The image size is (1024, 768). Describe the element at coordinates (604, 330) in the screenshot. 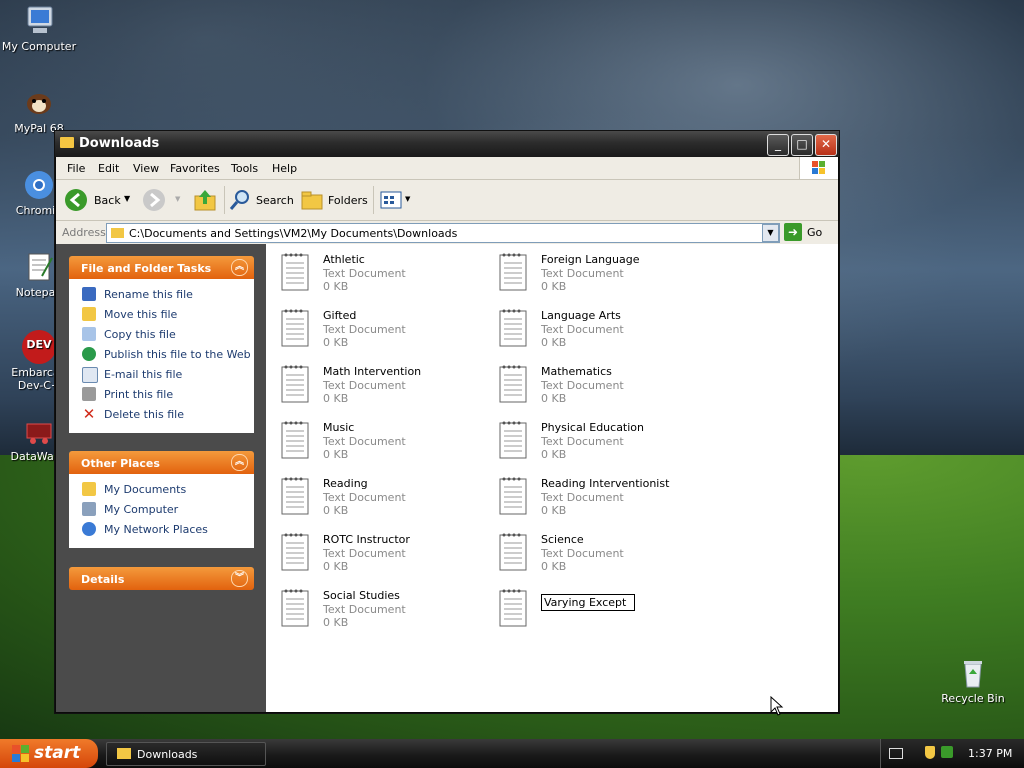

I see `file-item: Language Arts Text Document 0 KB` at that location.